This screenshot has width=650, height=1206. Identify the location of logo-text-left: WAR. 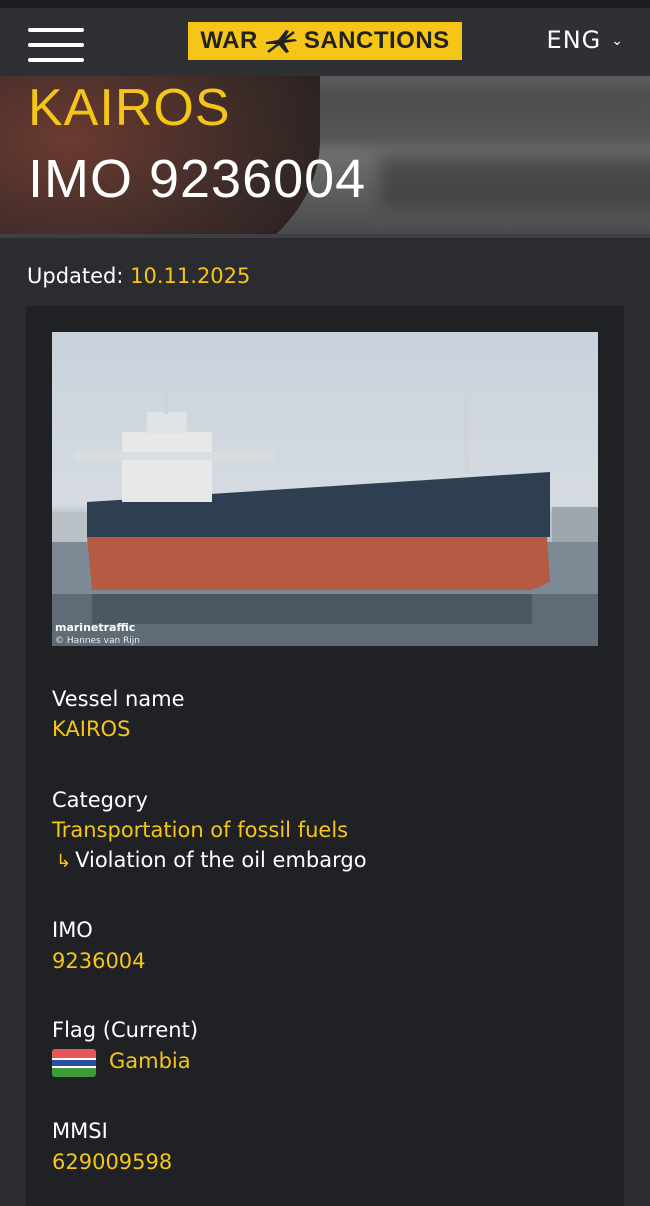
(229, 40).